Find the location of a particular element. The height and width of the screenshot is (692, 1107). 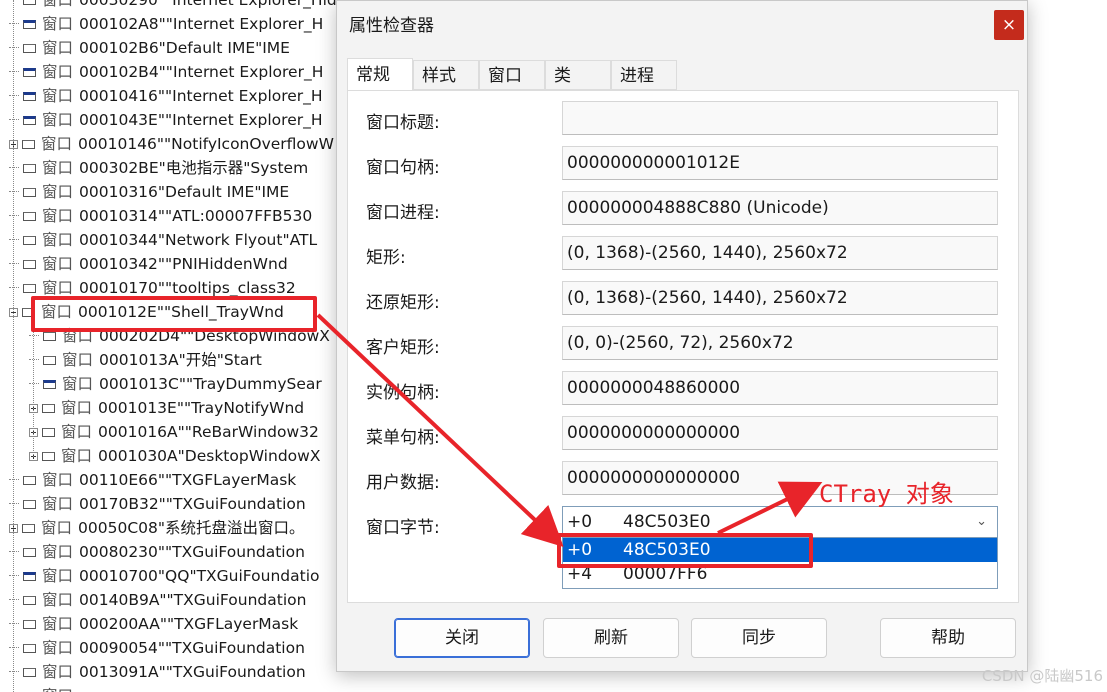

tree-row: 窗口 000102A8""Internet Explorer_H is located at coordinates (166, 24).